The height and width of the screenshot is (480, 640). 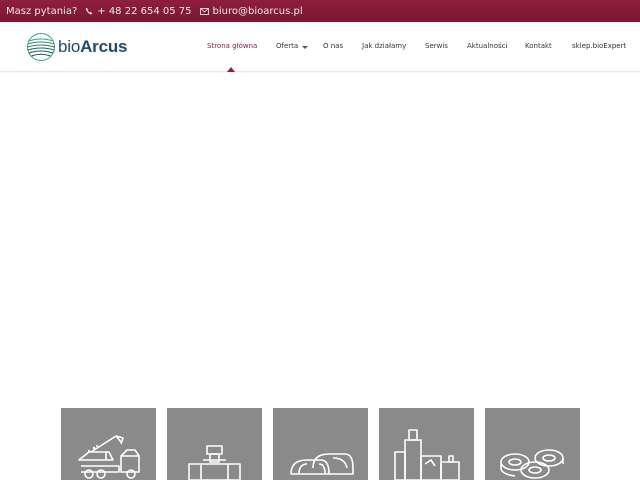 What do you see at coordinates (532, 464) in the screenshot?
I see `bale-wraps-icon` at bounding box center [532, 464].